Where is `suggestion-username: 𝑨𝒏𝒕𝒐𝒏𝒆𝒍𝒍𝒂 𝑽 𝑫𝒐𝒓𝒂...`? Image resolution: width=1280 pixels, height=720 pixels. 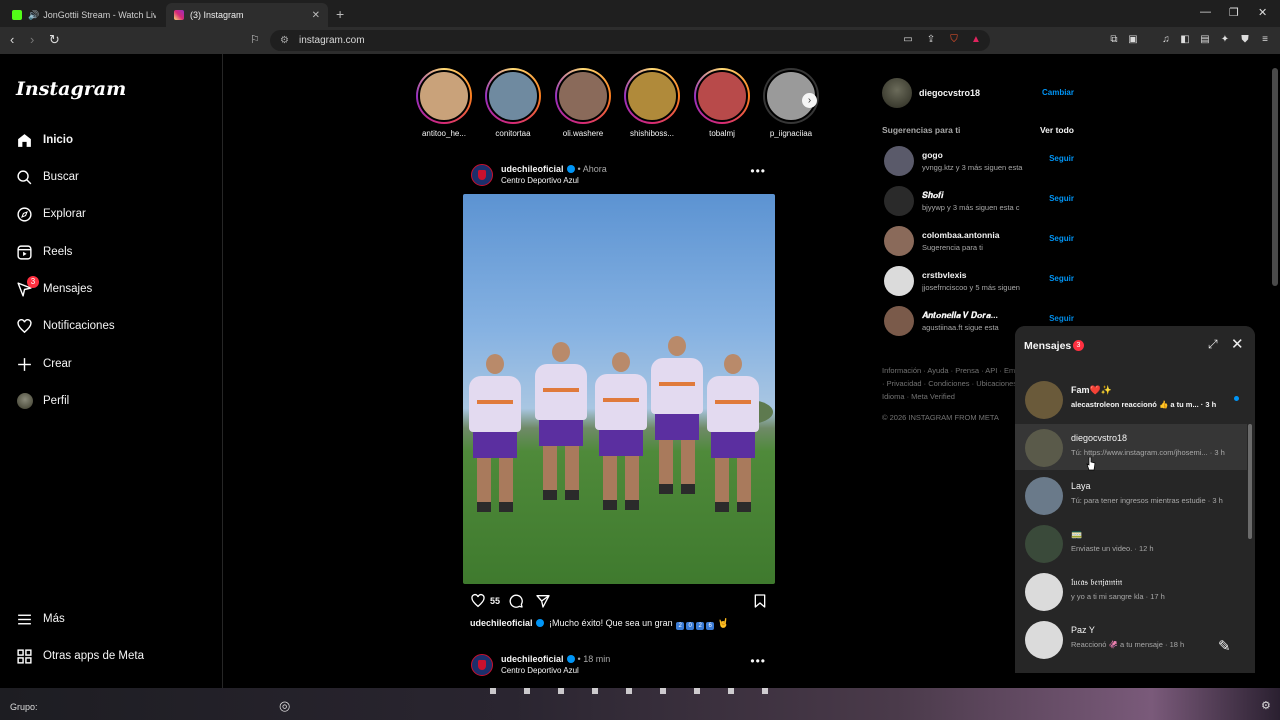
suggestion-username: 𝑨𝒏𝒕𝒐𝒏𝒆𝒍𝒍𝒂 𝑽 𝑫𝒐𝒓𝒂... is located at coordinates (960, 315).